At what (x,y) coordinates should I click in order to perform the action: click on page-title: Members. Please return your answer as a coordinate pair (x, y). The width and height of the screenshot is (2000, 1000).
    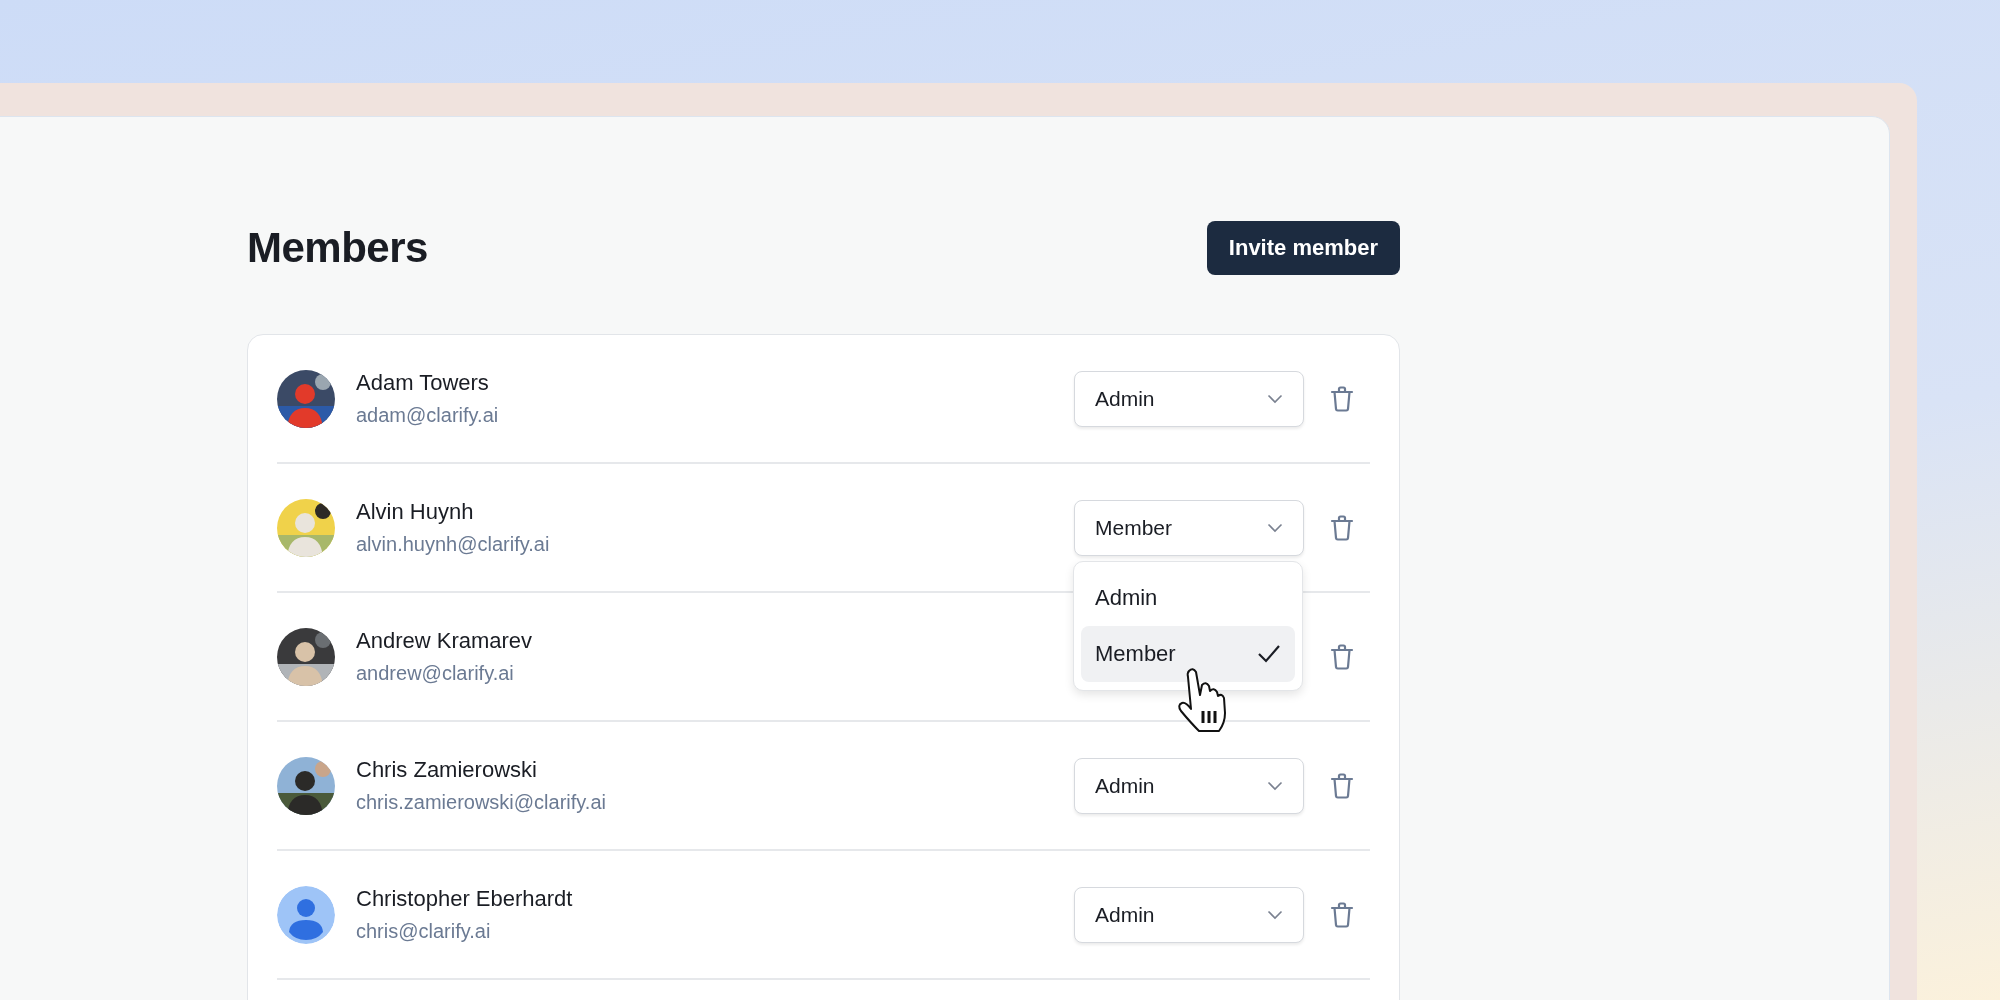
    Looking at the image, I should click on (337, 248).